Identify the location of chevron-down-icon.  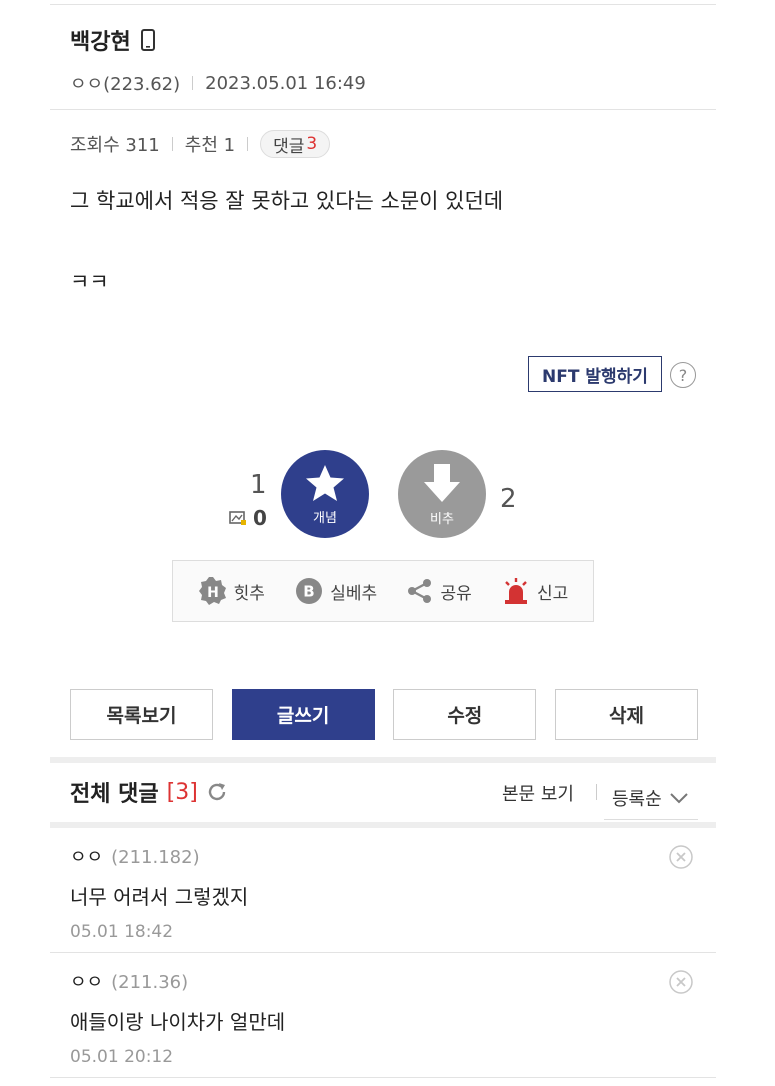
(678, 797).